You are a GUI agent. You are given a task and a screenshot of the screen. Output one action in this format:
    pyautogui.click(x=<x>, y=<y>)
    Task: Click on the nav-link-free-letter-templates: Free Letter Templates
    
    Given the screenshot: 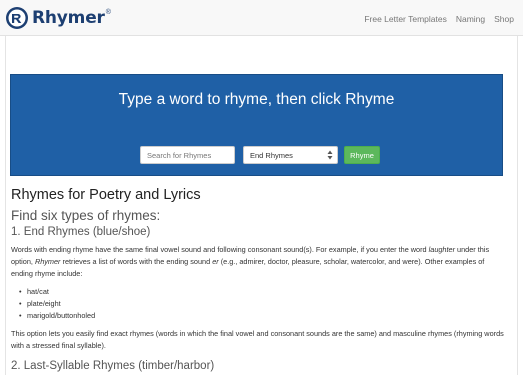 What is the action you would take?
    pyautogui.click(x=405, y=19)
    